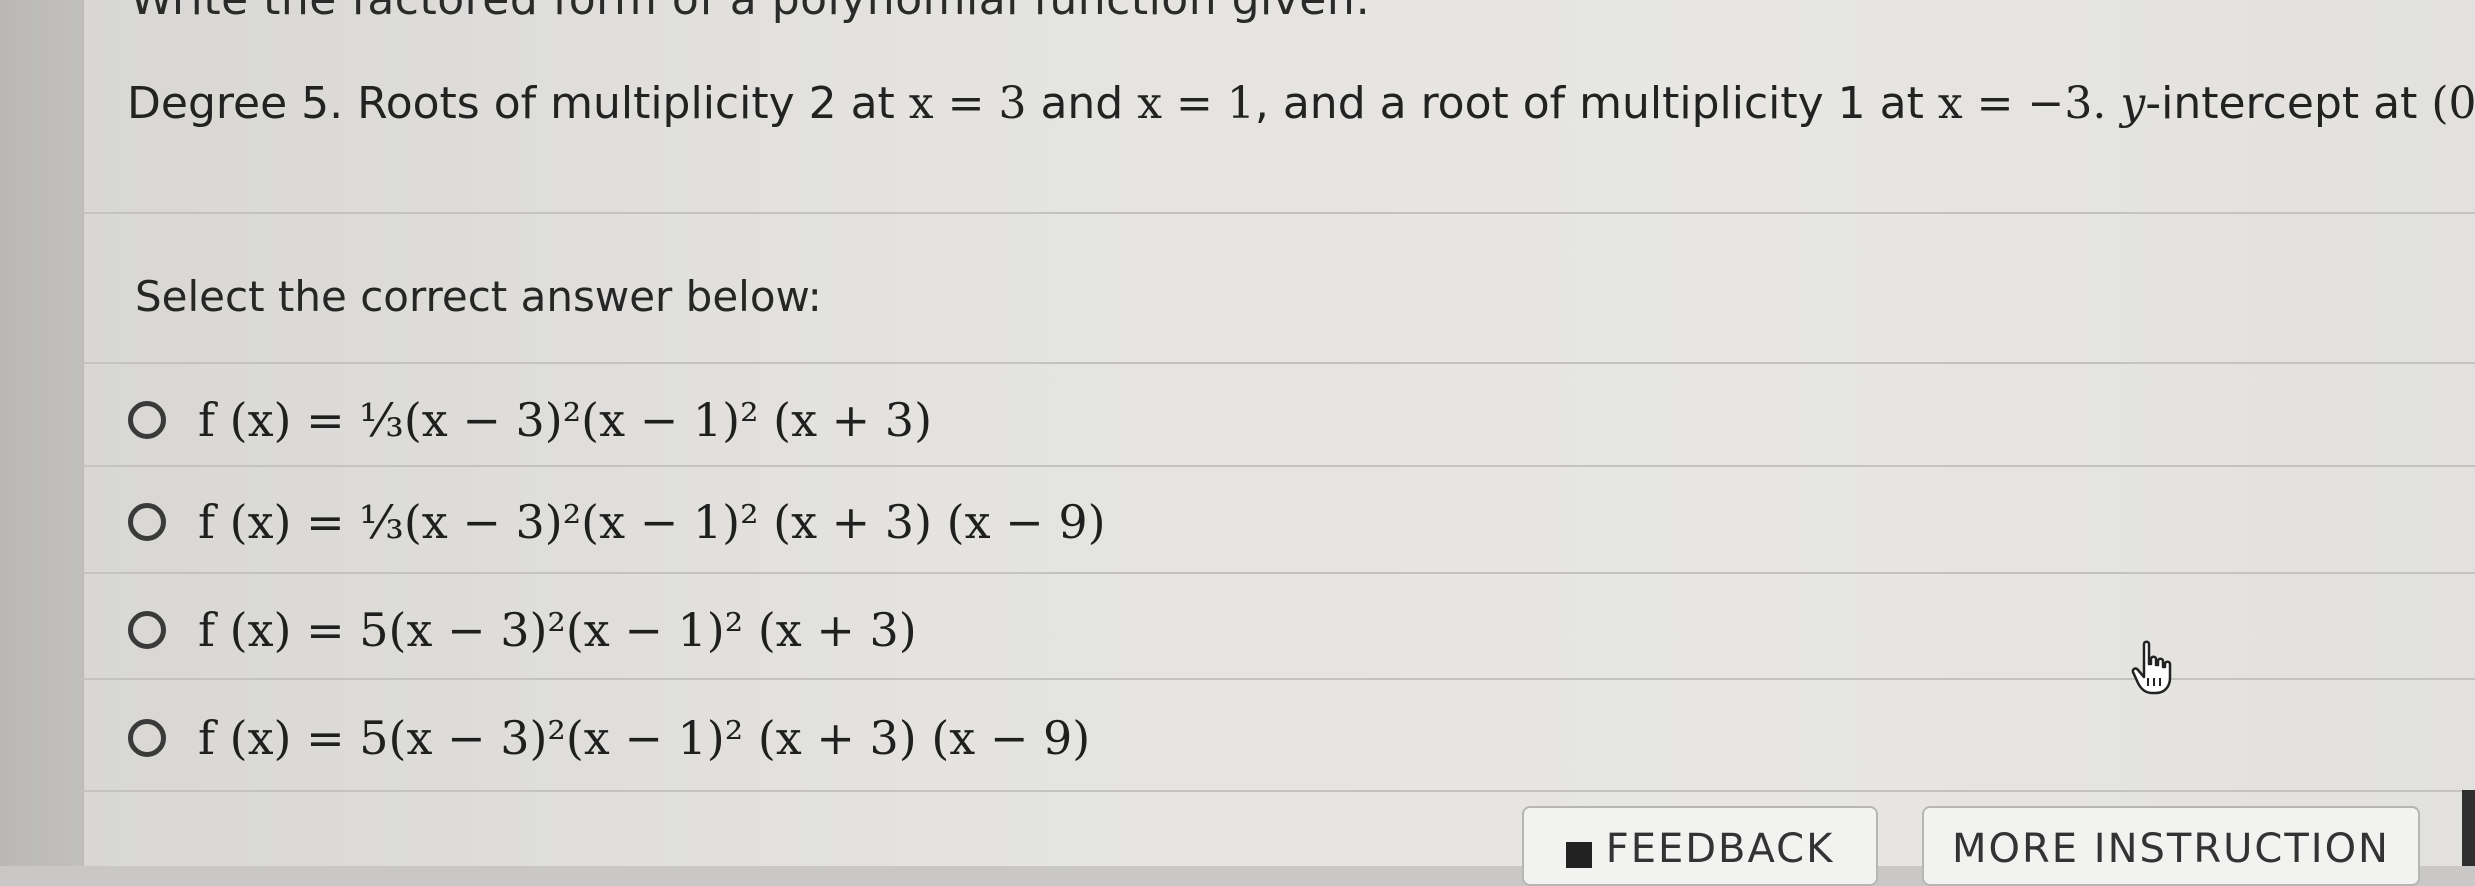 The image size is (2475, 886). I want to click on problem-math-1: x = 3, so click(967, 103).